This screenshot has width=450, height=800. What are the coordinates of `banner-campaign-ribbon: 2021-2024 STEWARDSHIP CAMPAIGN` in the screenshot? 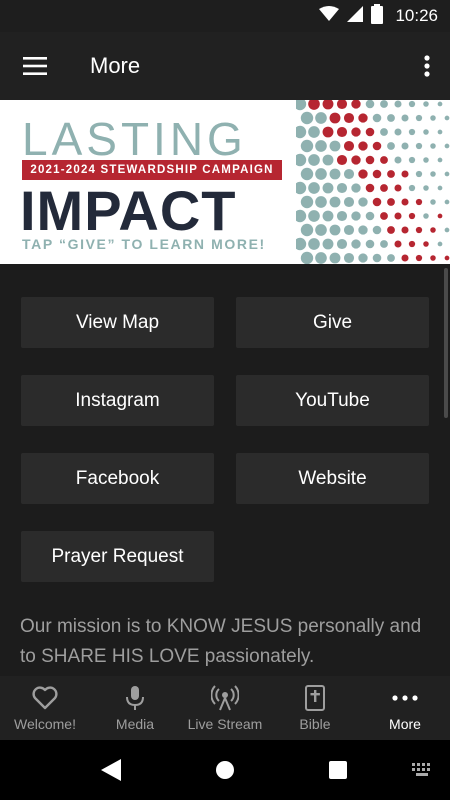 It's located at (152, 170).